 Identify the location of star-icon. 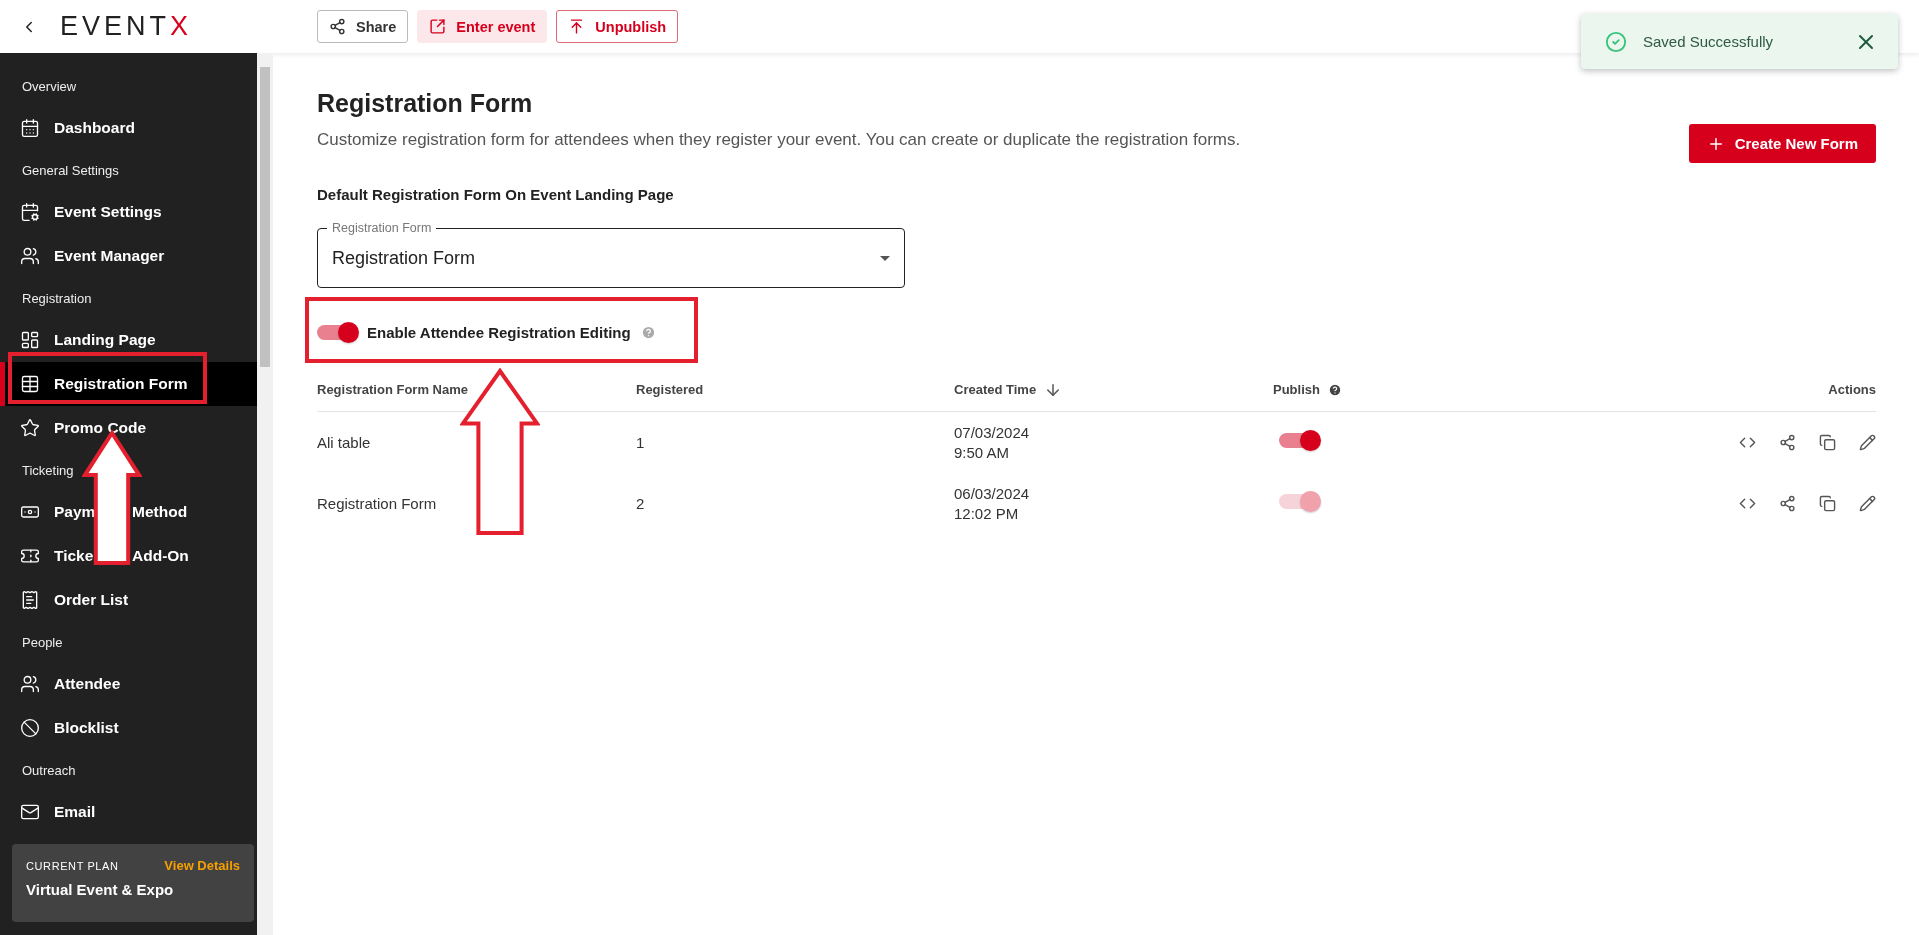
(30, 428).